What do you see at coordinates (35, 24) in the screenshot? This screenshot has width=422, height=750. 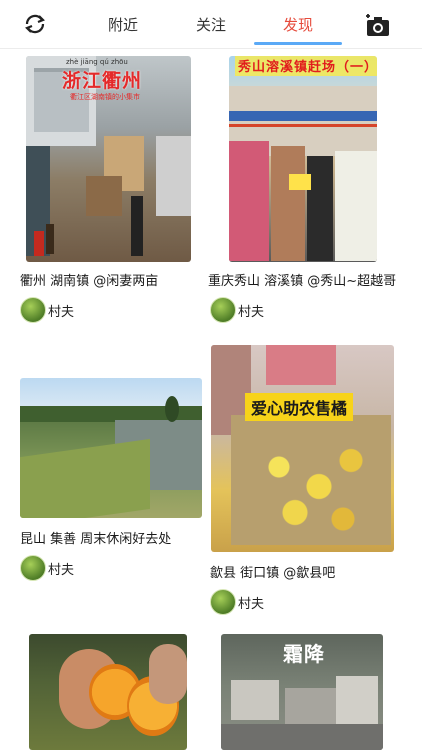 I see `refresh-icon` at bounding box center [35, 24].